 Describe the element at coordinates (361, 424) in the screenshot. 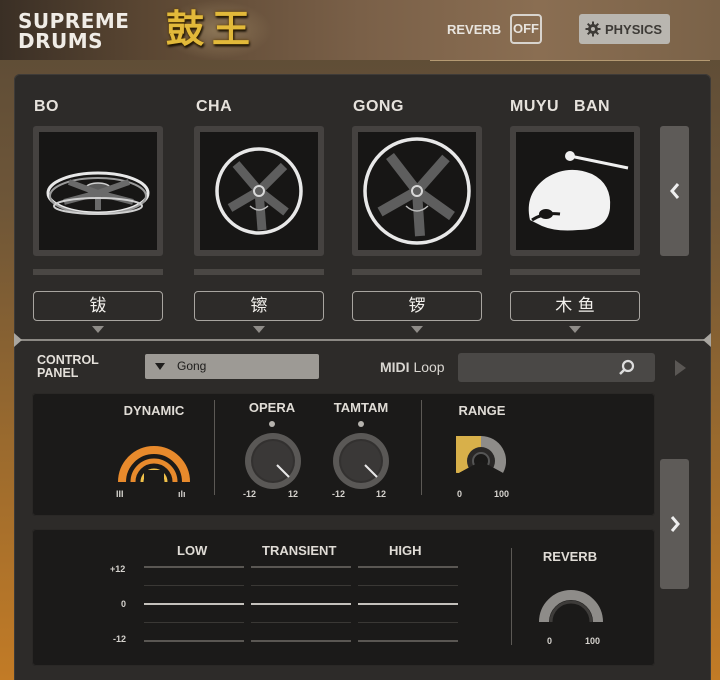

I see `tamtam-indicator-dot` at that location.